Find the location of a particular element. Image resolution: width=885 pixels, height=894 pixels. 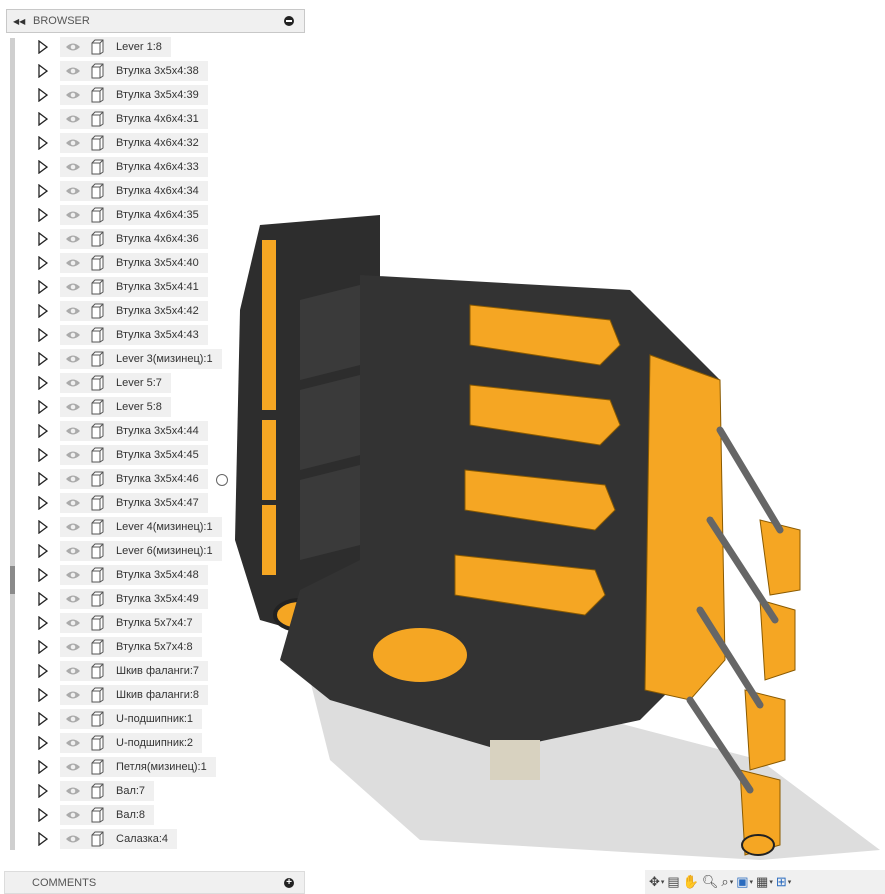

browser-item-pill: Втулка 3x5x4:48 is located at coordinates (134, 575).